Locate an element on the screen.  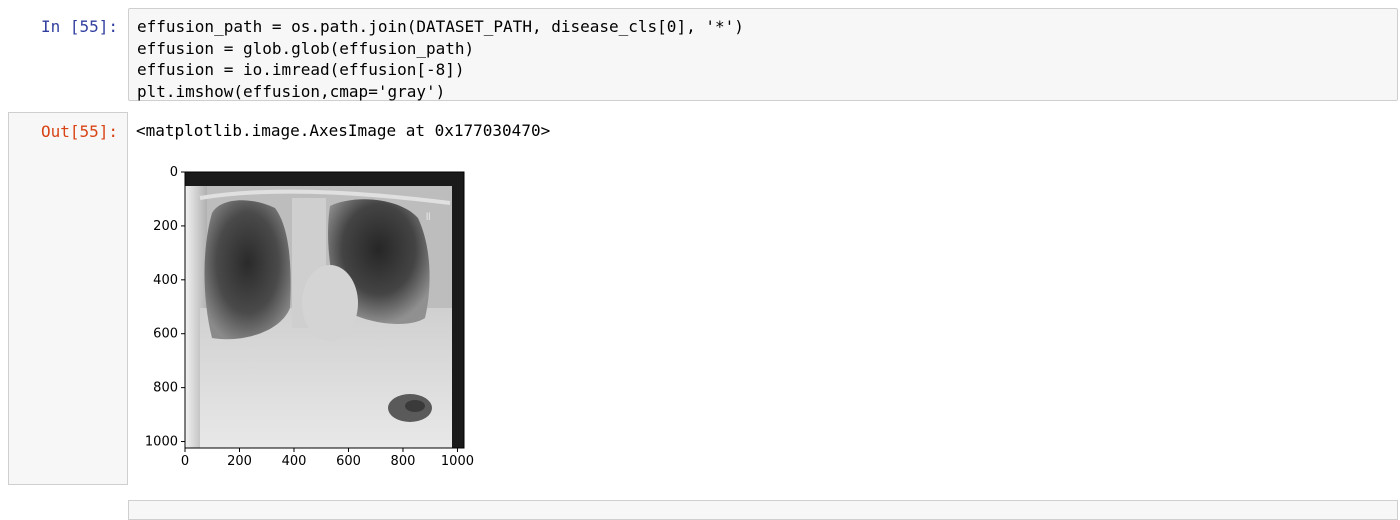
y-tick-label: 200 is located at coordinates (165, 226).